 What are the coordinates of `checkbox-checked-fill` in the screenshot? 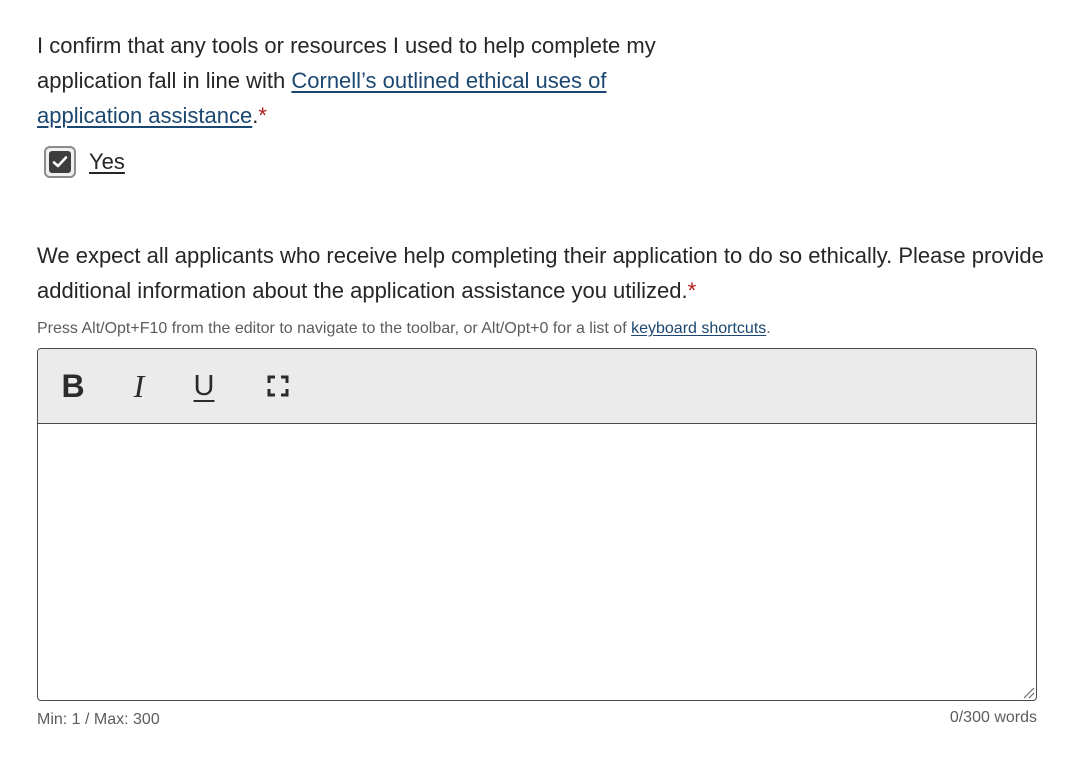 It's located at (60, 162).